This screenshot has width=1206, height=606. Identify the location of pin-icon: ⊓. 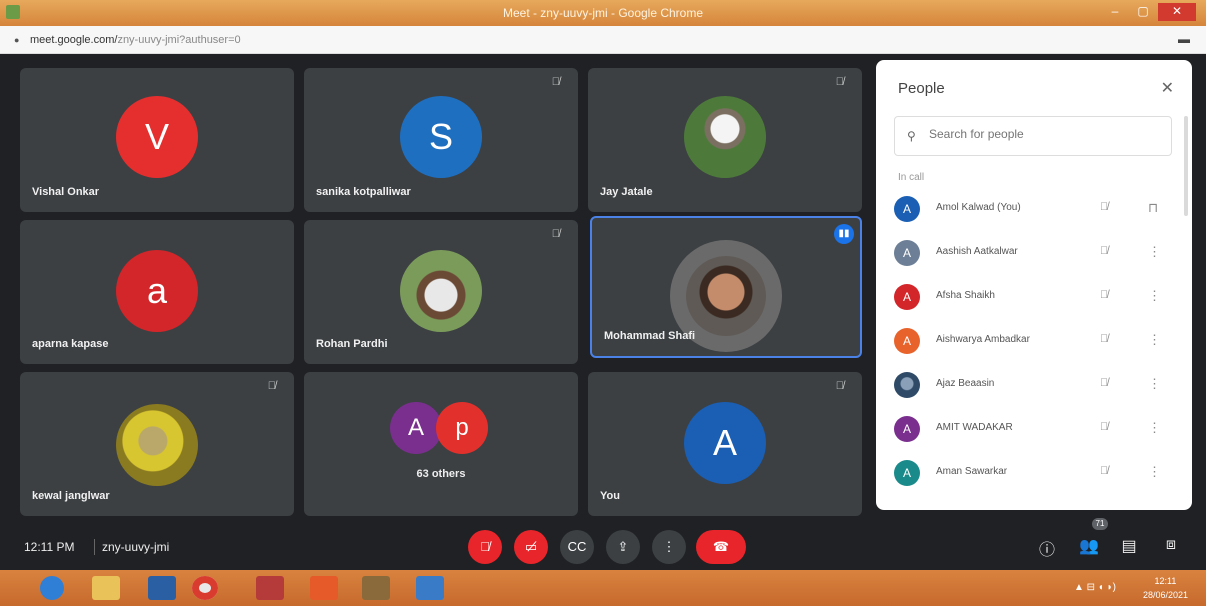
(1153, 208).